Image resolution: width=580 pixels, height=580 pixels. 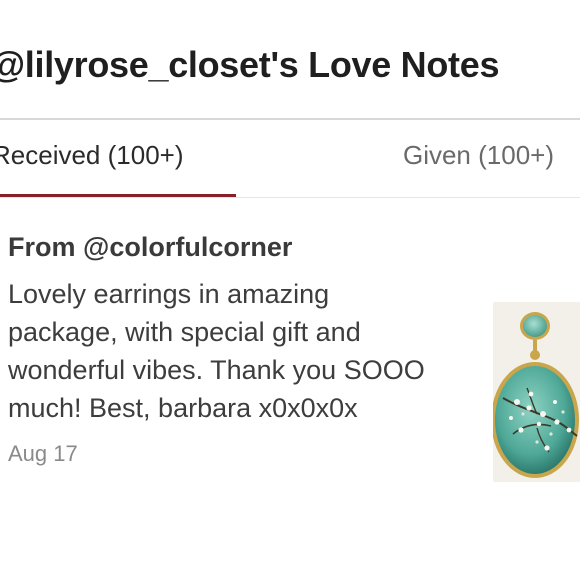 I want to click on tab-received: Received (100+), so click(x=92, y=155).